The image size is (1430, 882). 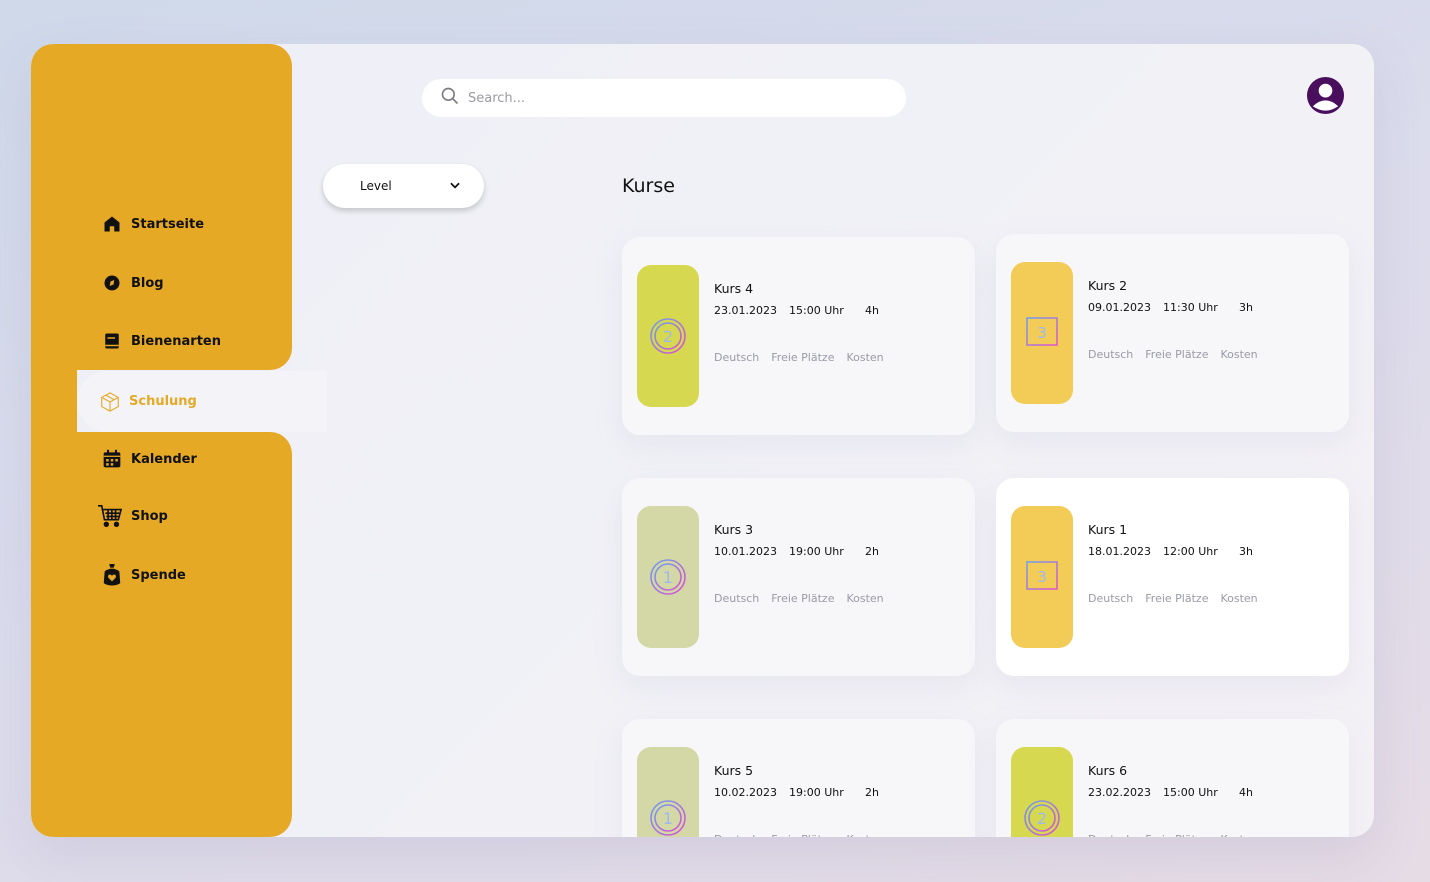 I want to click on sidebar-item-kalender: Kalender, so click(x=149, y=459).